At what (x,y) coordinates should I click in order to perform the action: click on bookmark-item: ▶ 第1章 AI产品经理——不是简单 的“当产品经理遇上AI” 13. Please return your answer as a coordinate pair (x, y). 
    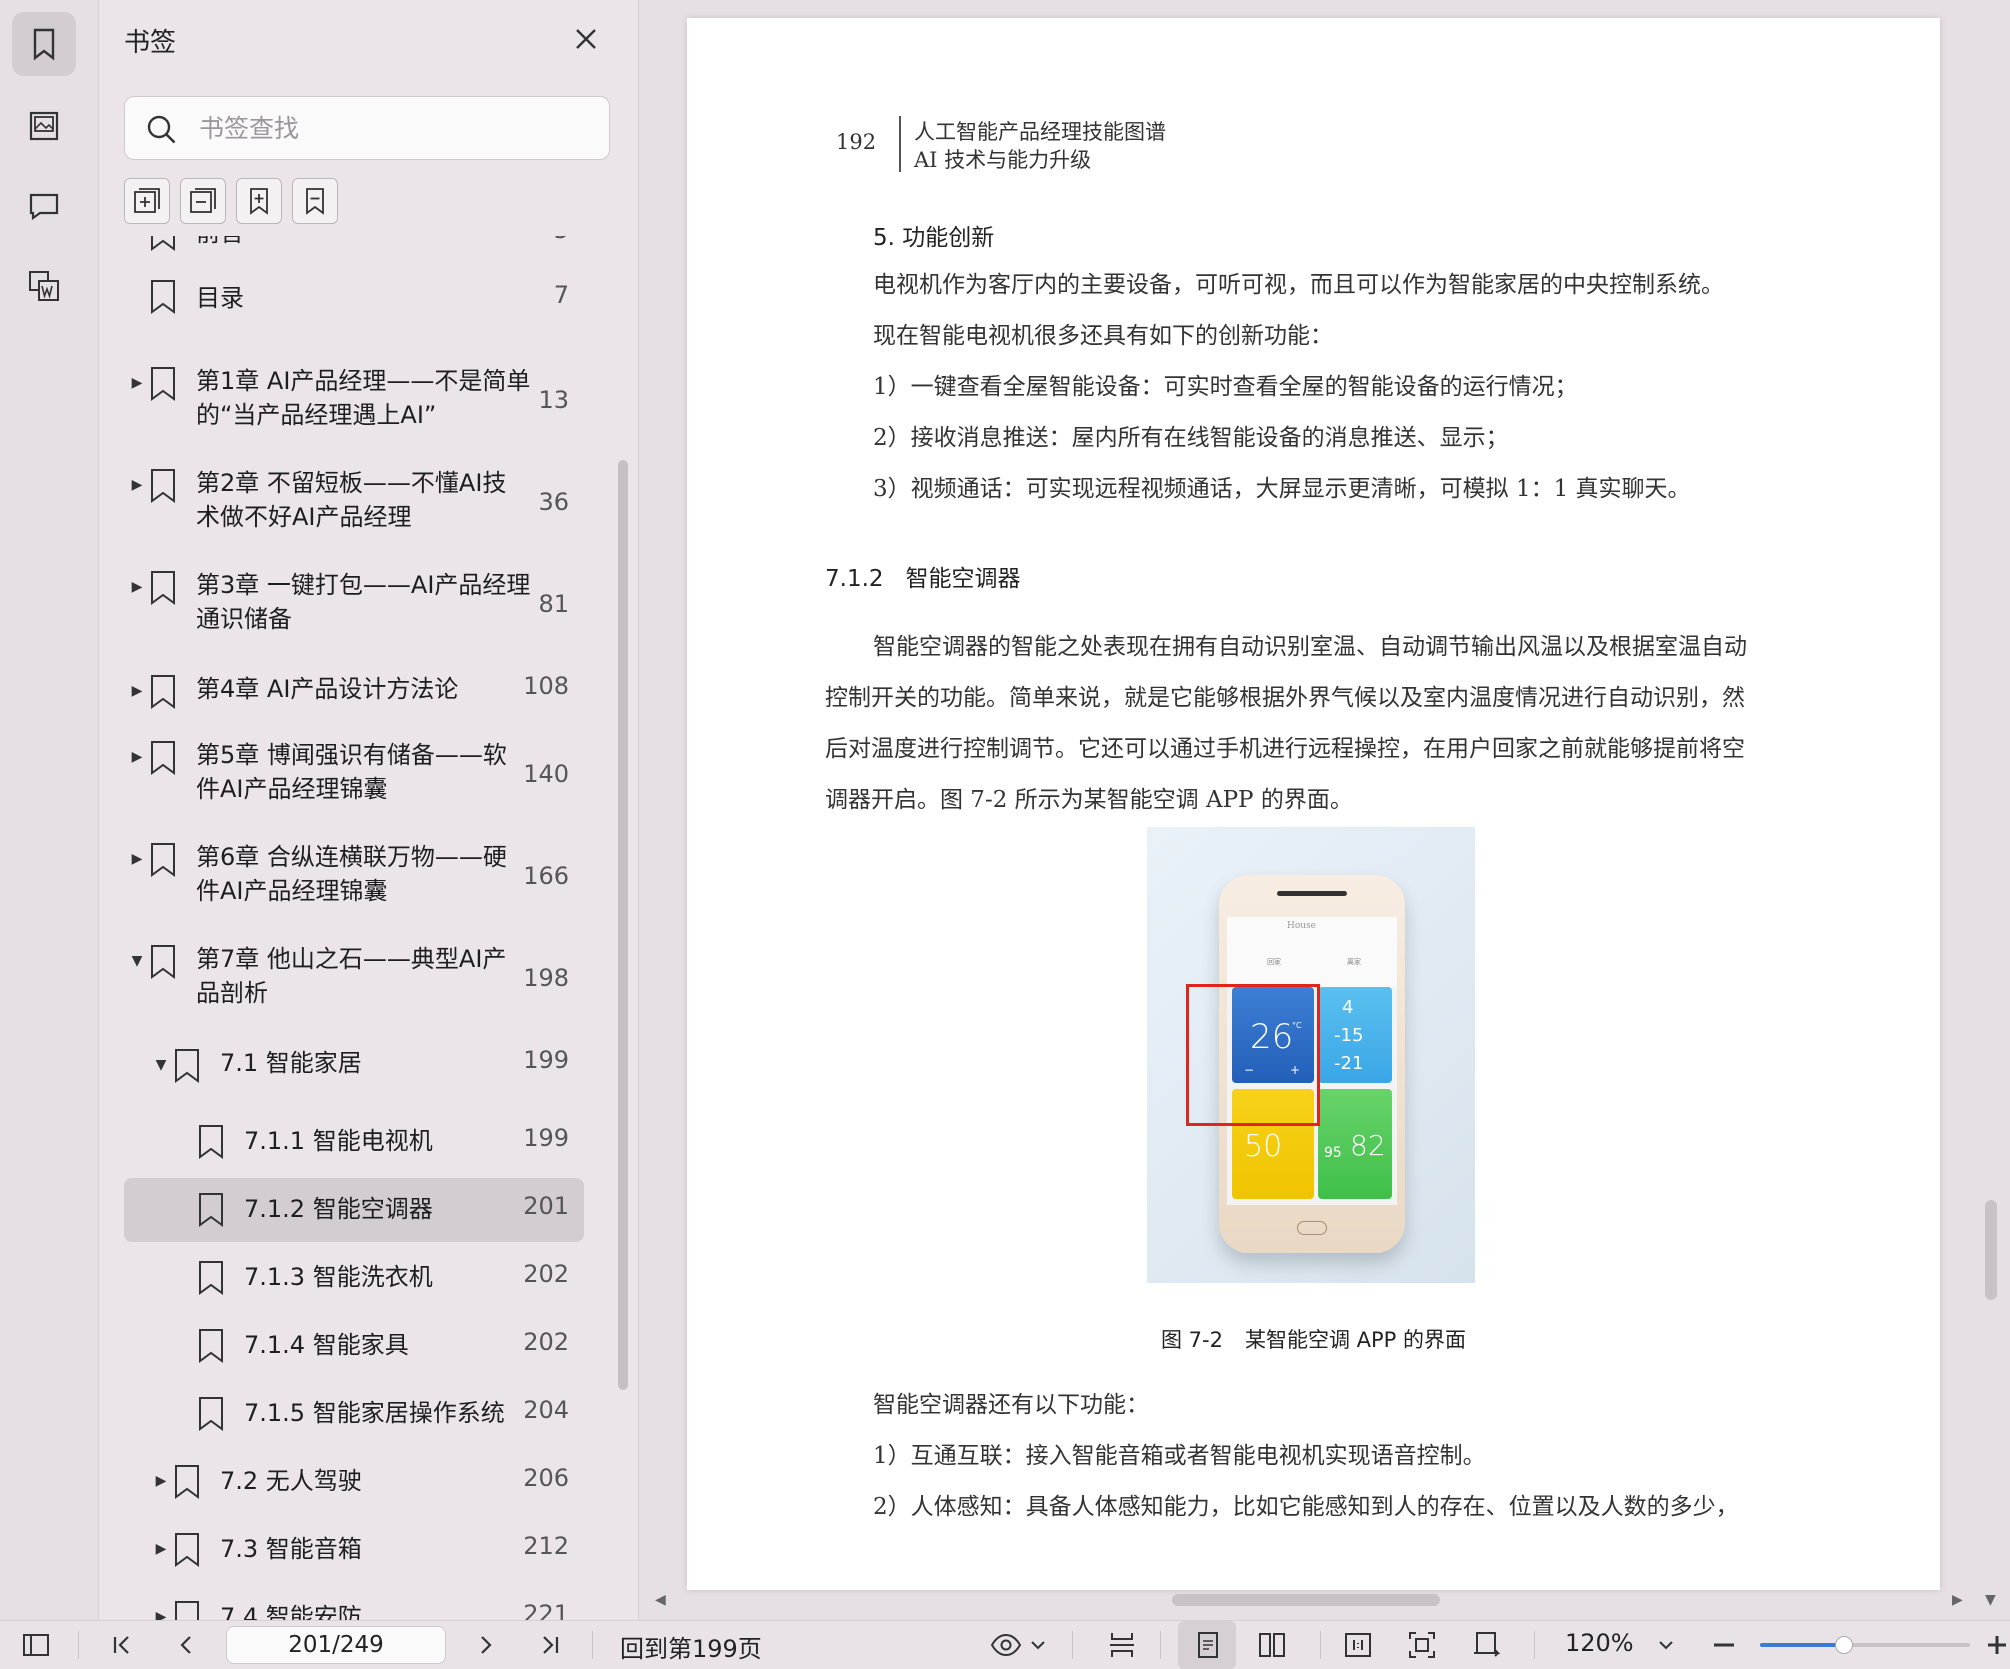
    Looking at the image, I should click on (354, 406).